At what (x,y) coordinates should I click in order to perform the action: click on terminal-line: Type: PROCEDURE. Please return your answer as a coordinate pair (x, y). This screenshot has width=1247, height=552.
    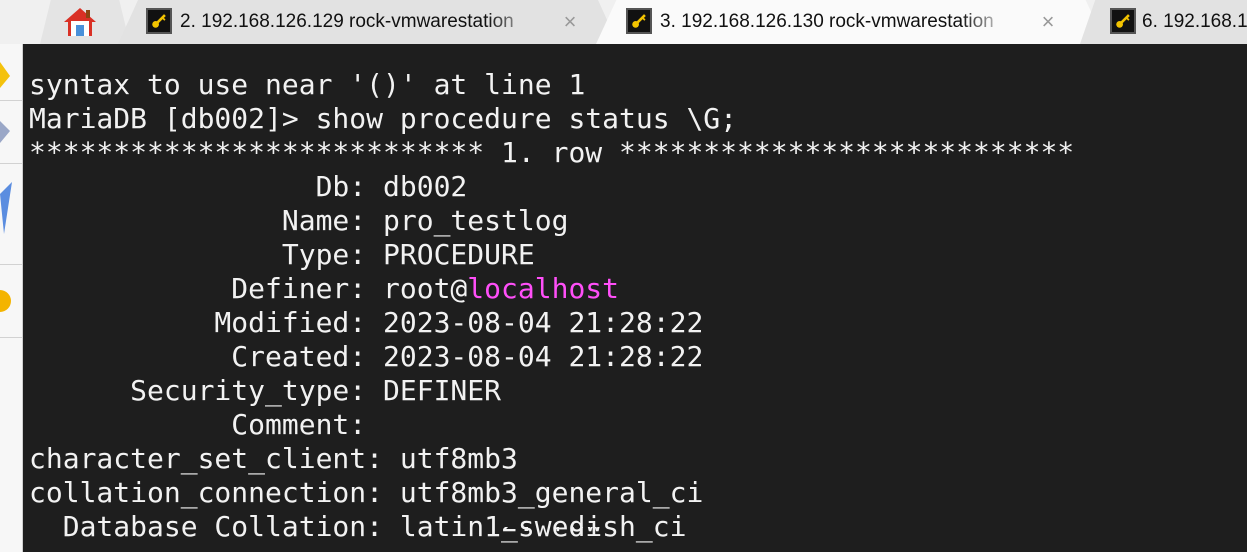
    Looking at the image, I should click on (282, 254).